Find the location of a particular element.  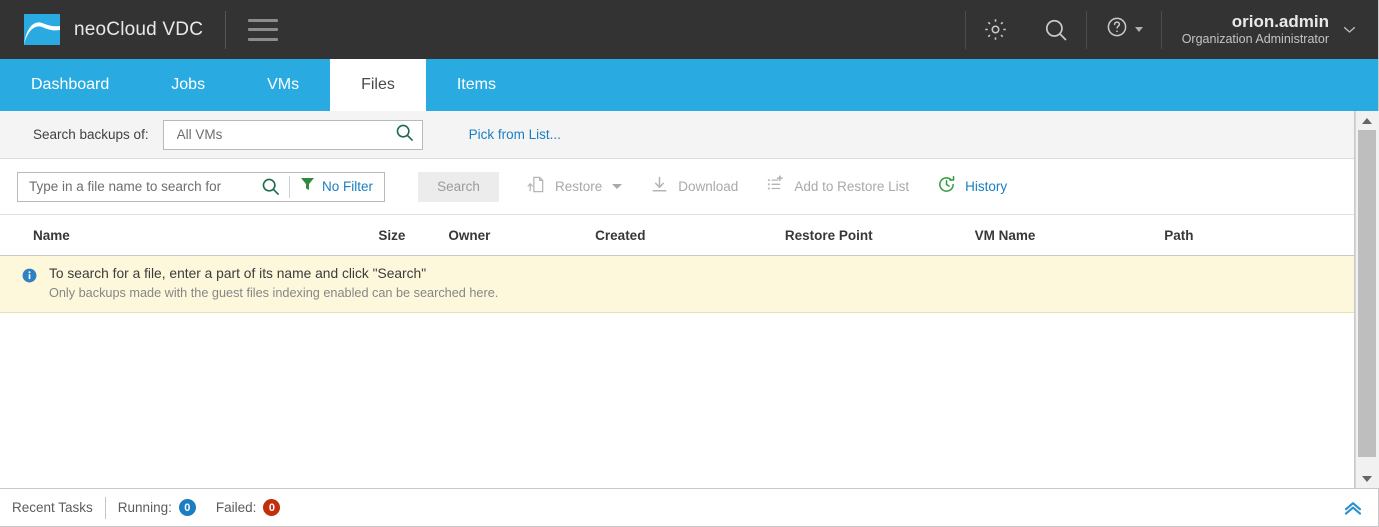

hamburger-menu-icon is located at coordinates (263, 29).